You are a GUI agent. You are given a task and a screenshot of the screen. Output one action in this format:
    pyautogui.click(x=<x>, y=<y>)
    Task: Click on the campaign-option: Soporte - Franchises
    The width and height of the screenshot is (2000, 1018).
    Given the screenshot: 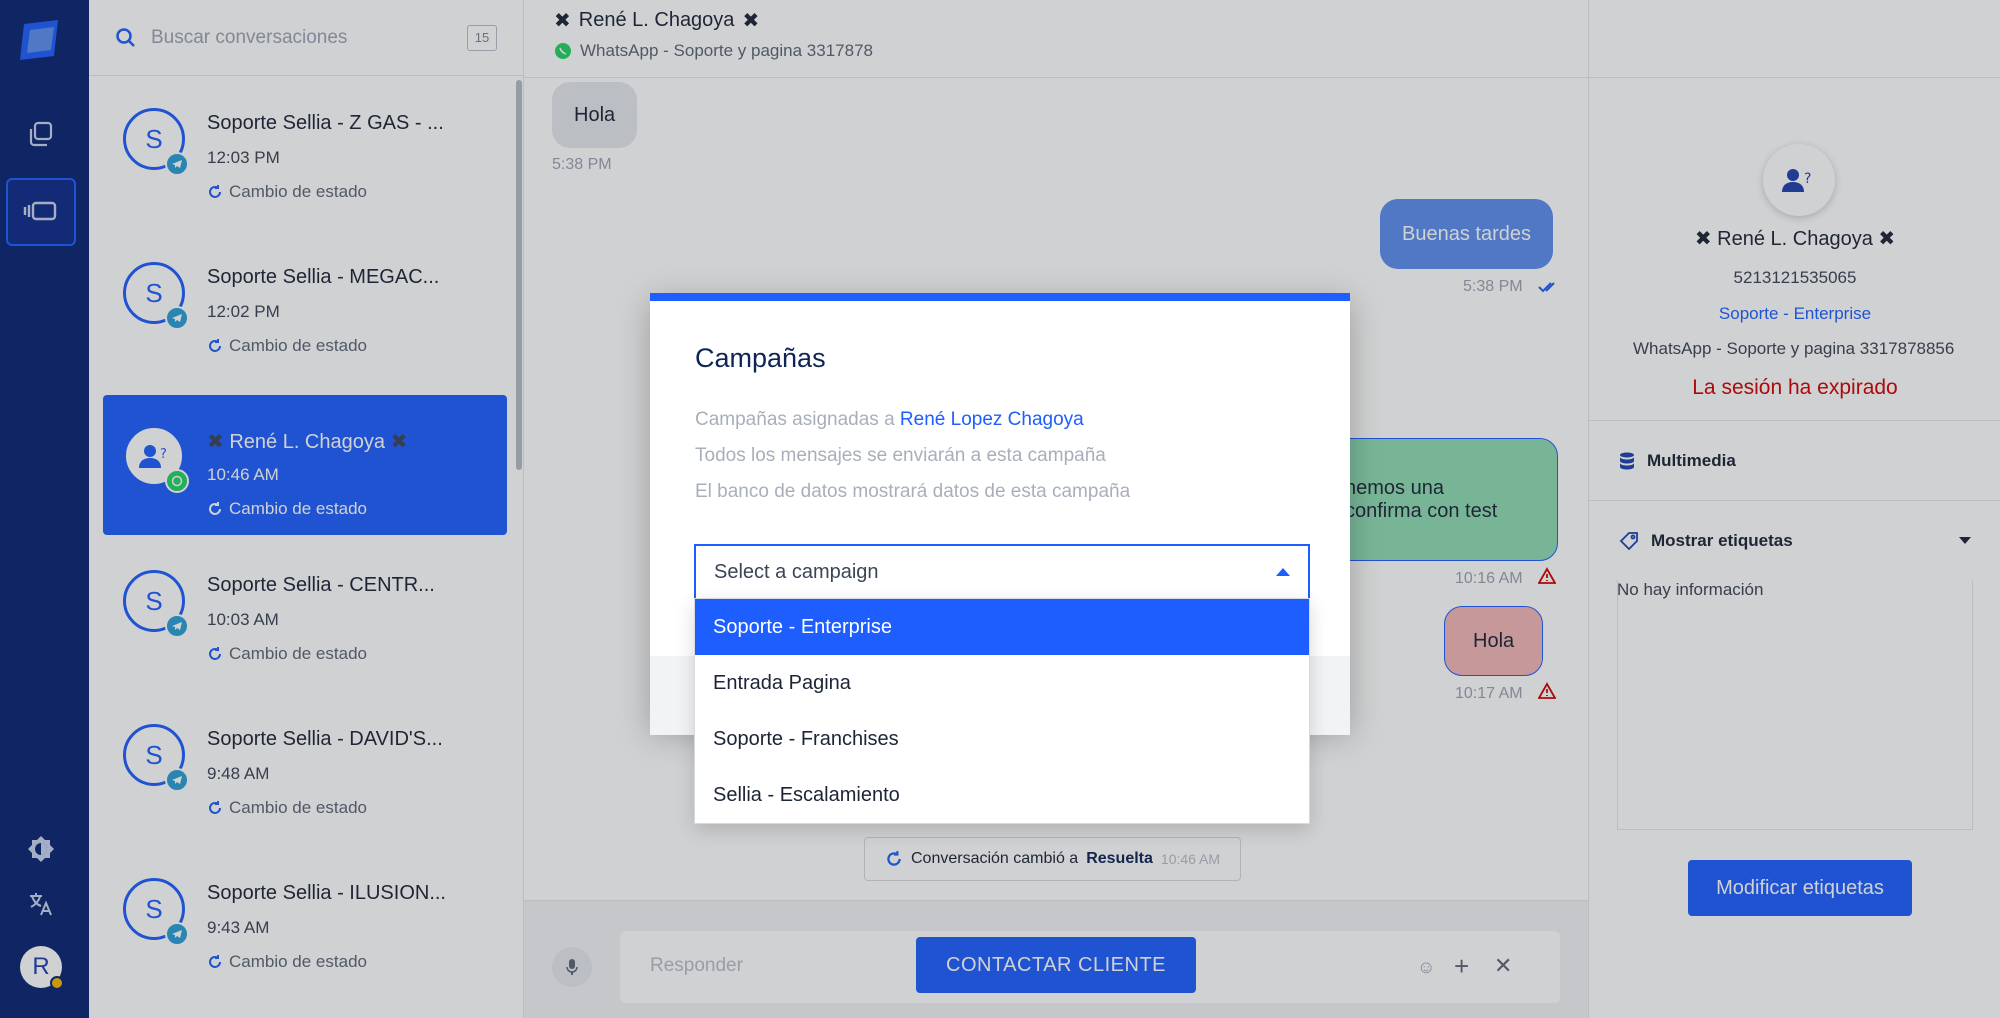 What is the action you would take?
    pyautogui.click(x=1002, y=739)
    